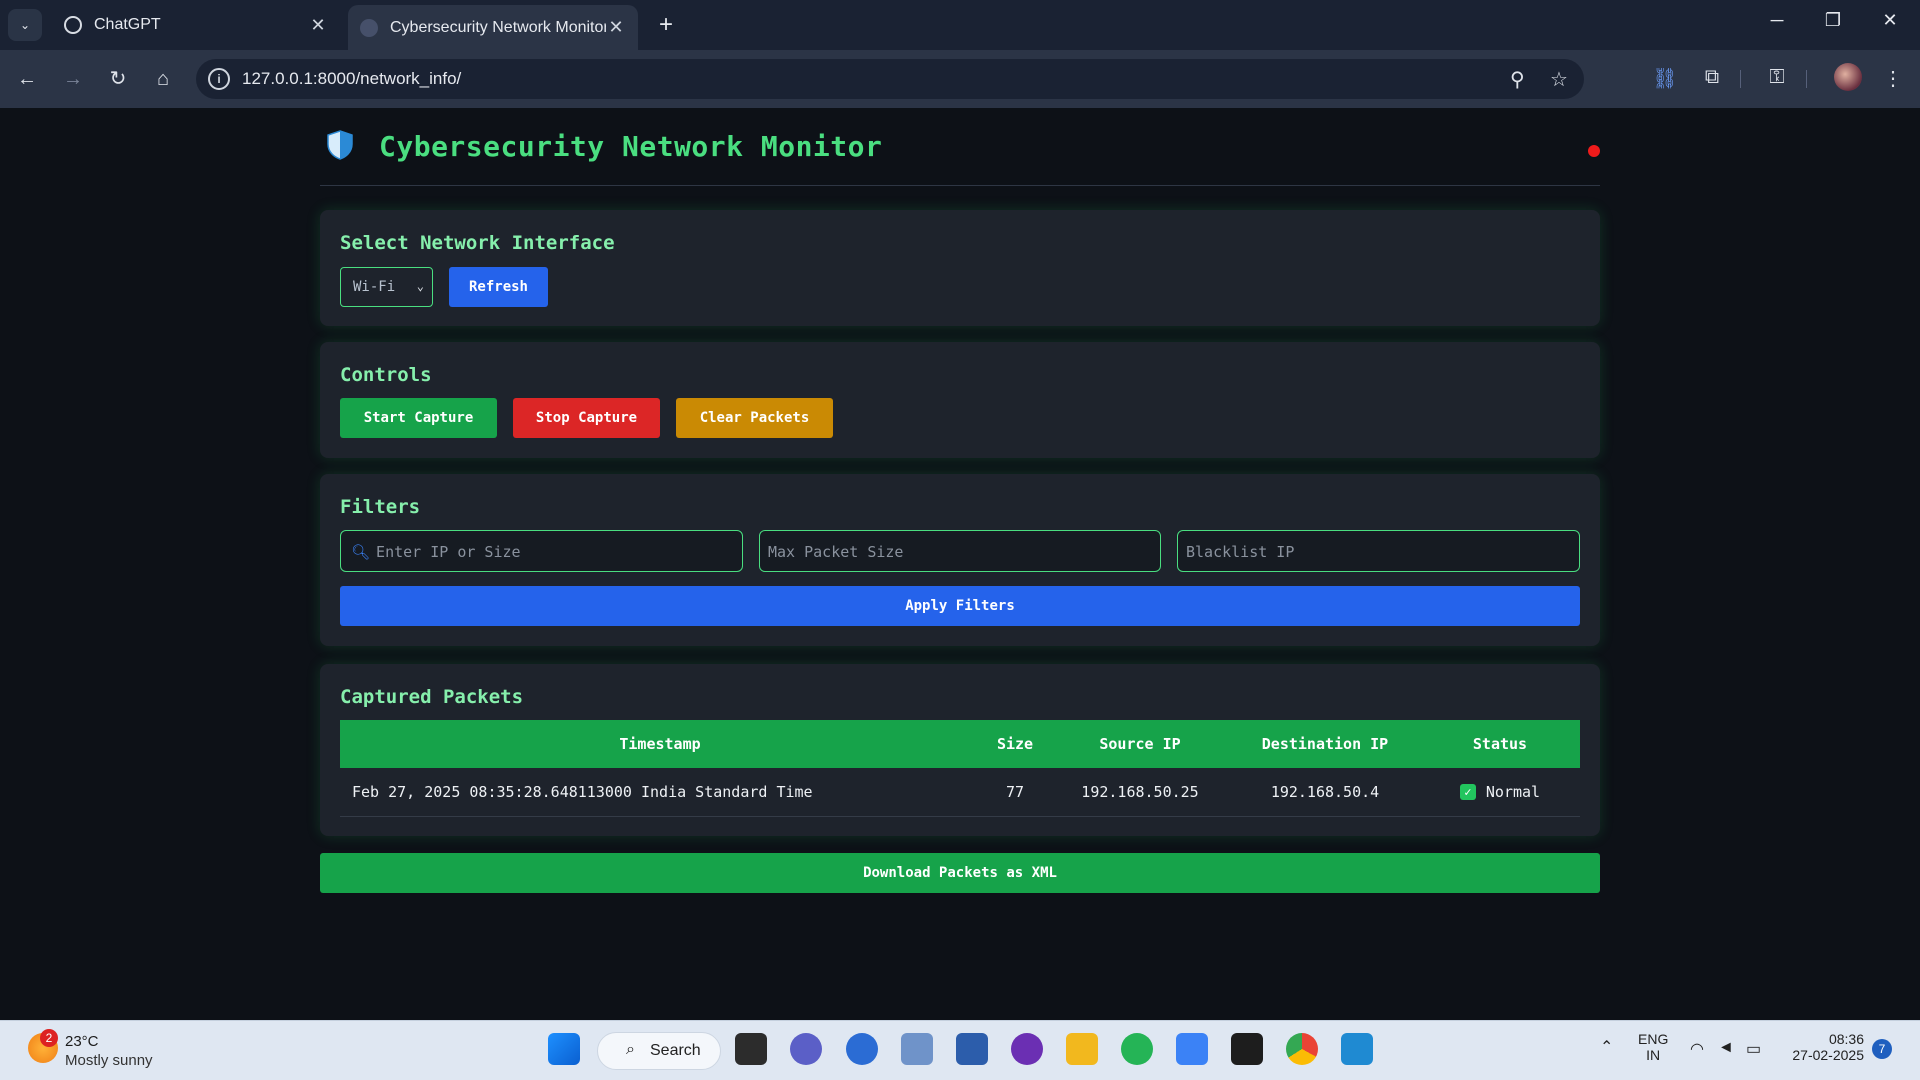  I want to click on section-title: Select Network Interface, so click(477, 243).